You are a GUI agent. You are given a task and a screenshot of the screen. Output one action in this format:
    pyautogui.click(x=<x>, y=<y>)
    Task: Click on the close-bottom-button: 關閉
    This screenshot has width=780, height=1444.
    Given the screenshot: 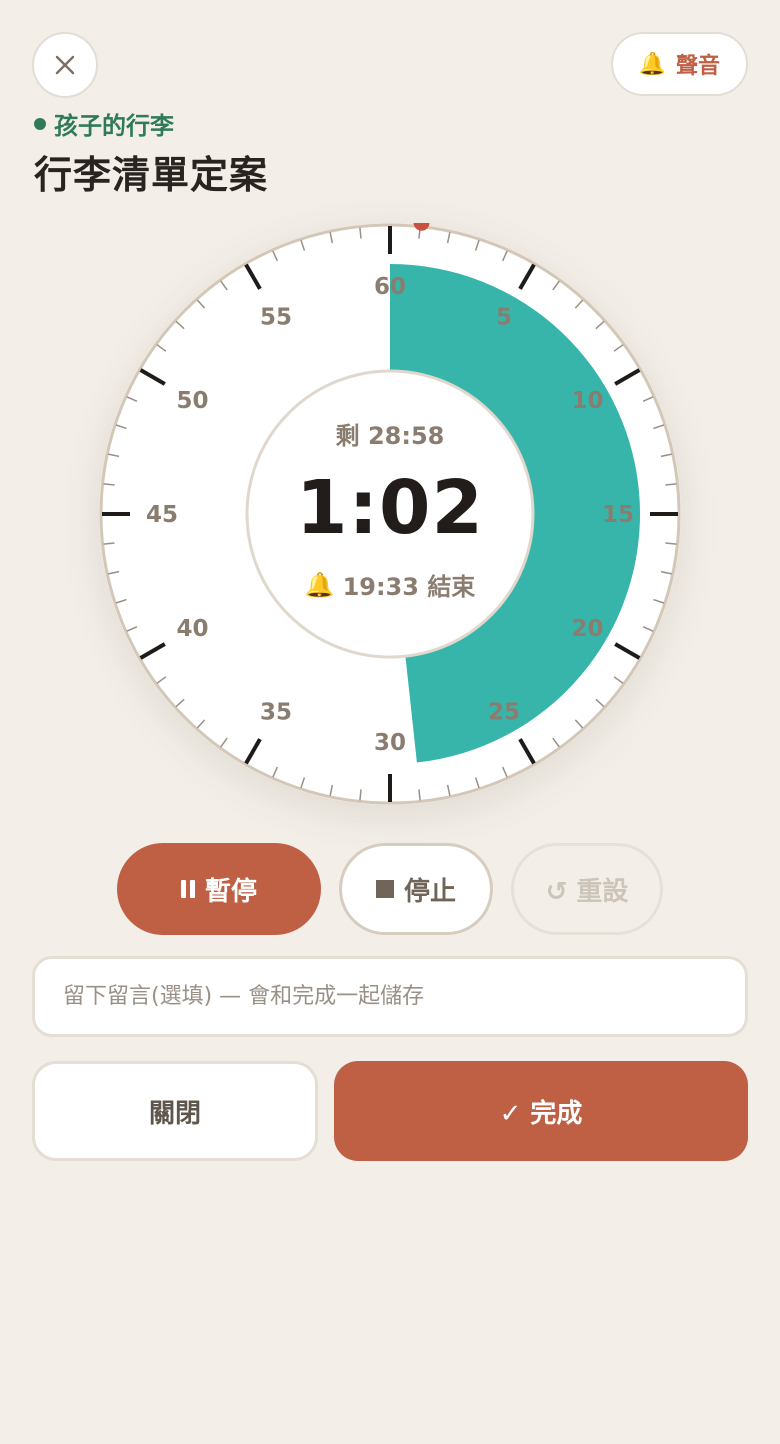 What is the action you would take?
    pyautogui.click(x=175, y=1111)
    